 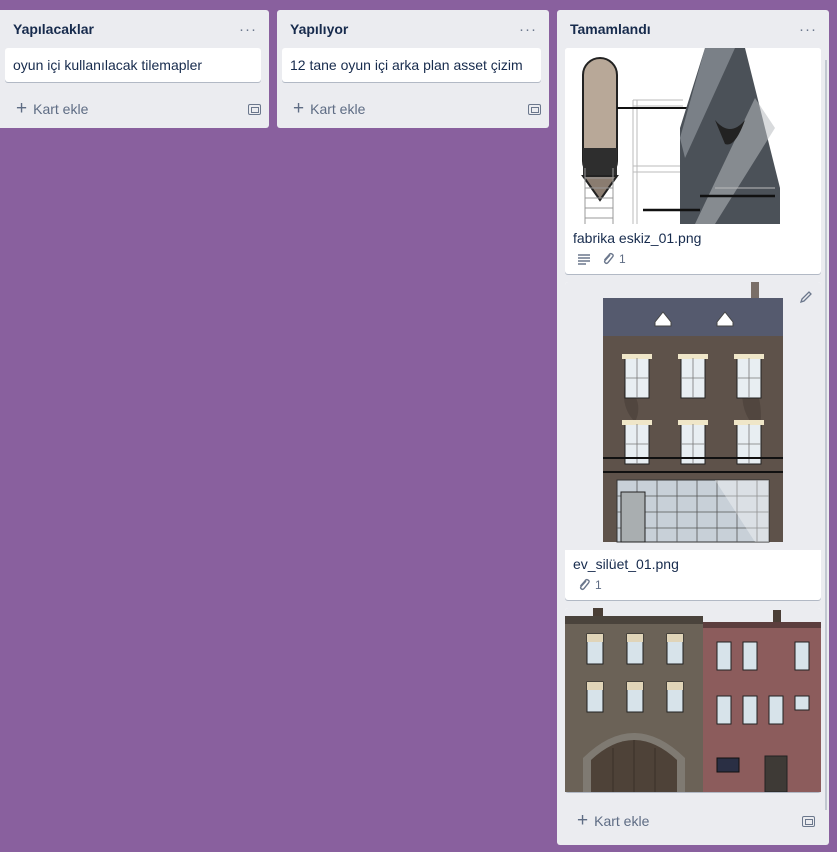 I want to click on card: oyun içi kullanılacak tilemapler, so click(x=133, y=65).